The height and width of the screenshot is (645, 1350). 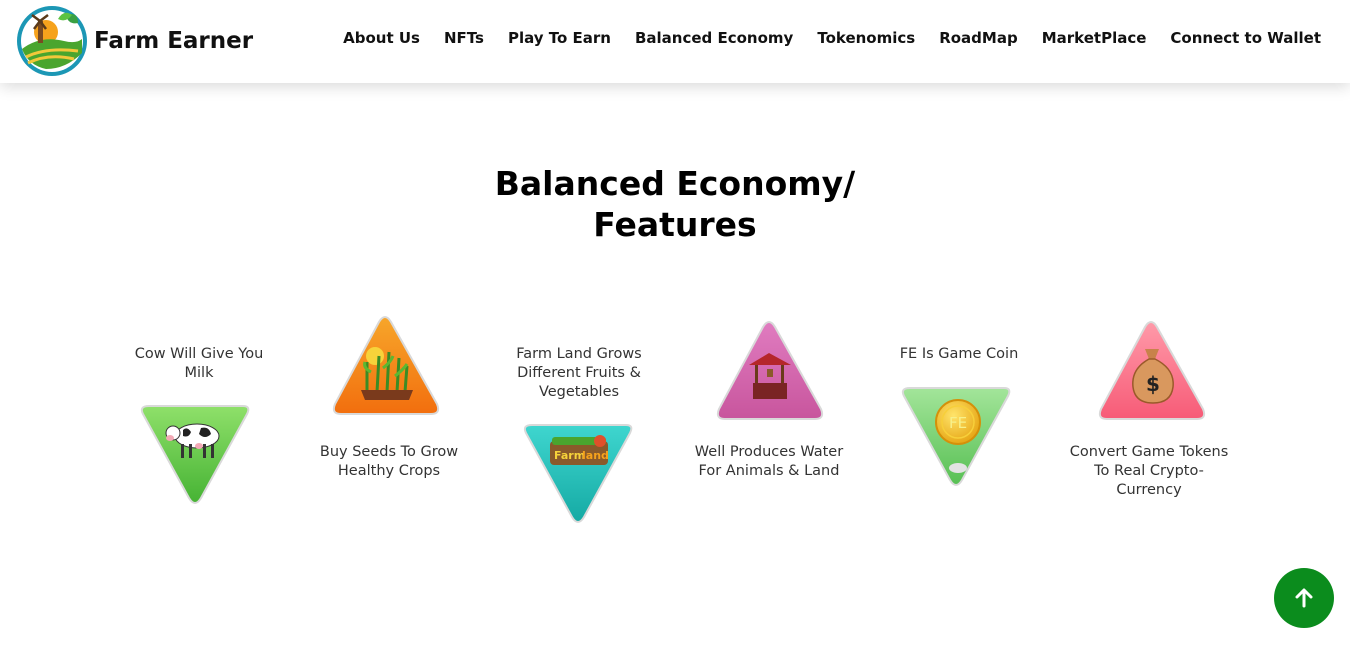 What do you see at coordinates (1152, 370) in the screenshot?
I see `feature-moneybag-triangle: $` at bounding box center [1152, 370].